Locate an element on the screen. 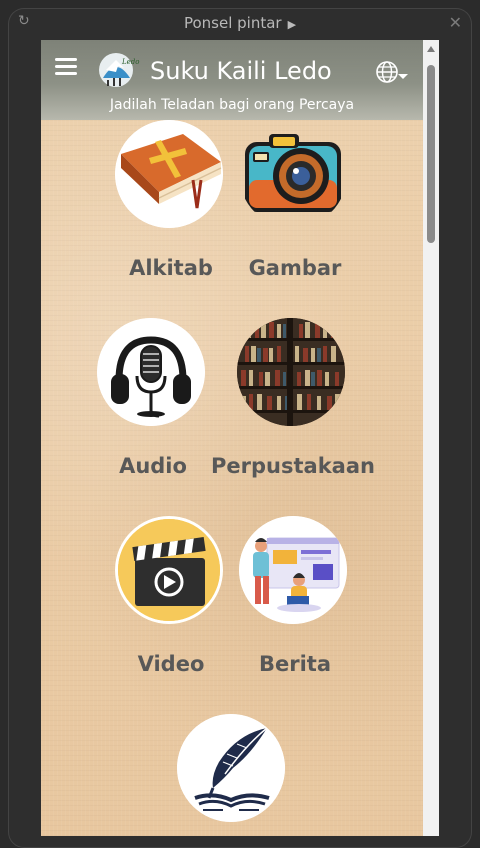 This screenshot has width=480, height=848. window-titlebar: ↻ Ponsel pintar ▶ ✕ is located at coordinates (240, 19).